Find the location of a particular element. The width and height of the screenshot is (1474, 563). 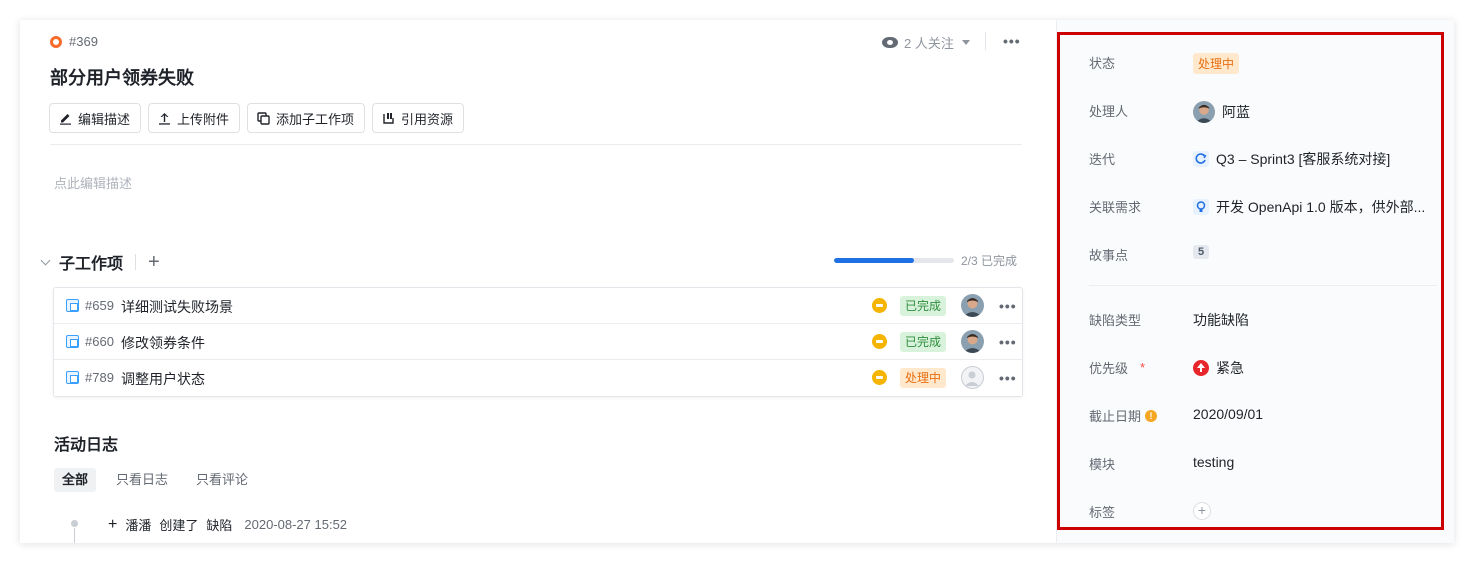

sprint-name: Q3 – Sprint3 [客服系统对接] is located at coordinates (1303, 159).